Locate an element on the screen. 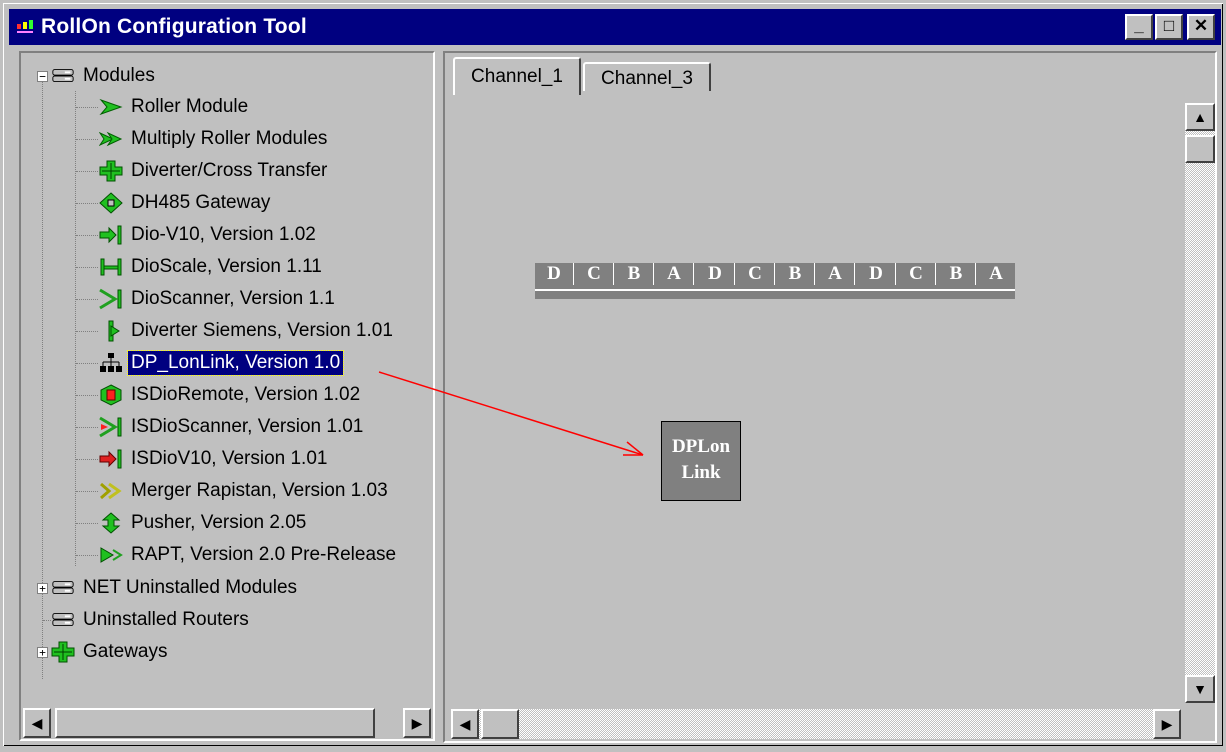  minimize-icon: _ is located at coordinates (1139, 25).